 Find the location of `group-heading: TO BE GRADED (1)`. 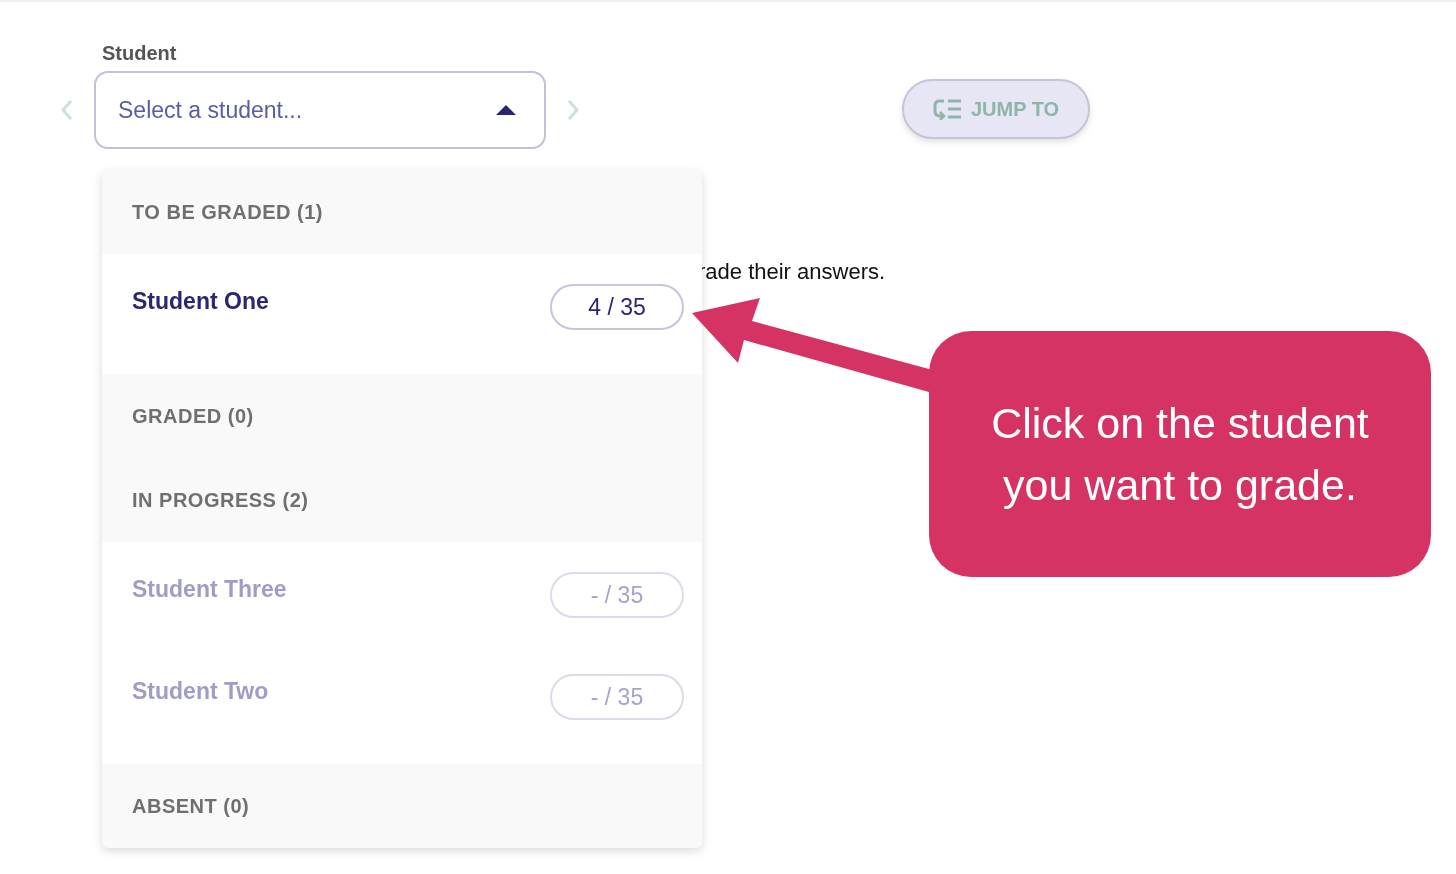

group-heading: TO BE GRADED (1) is located at coordinates (227, 212).